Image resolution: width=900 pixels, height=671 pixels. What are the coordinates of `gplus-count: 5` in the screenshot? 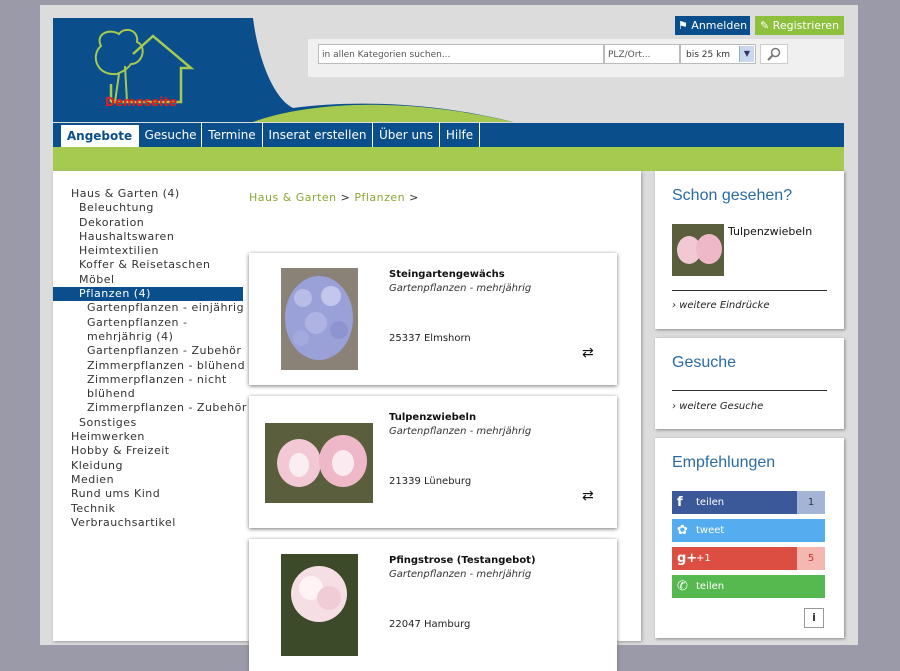 It's located at (811, 558).